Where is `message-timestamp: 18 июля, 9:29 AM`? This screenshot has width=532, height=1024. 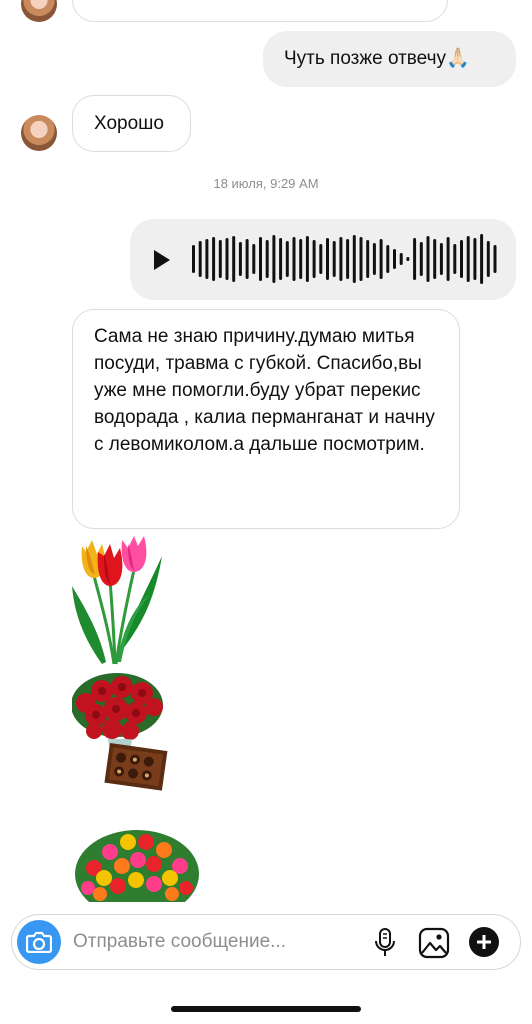 message-timestamp: 18 июля, 9:29 AM is located at coordinates (266, 183).